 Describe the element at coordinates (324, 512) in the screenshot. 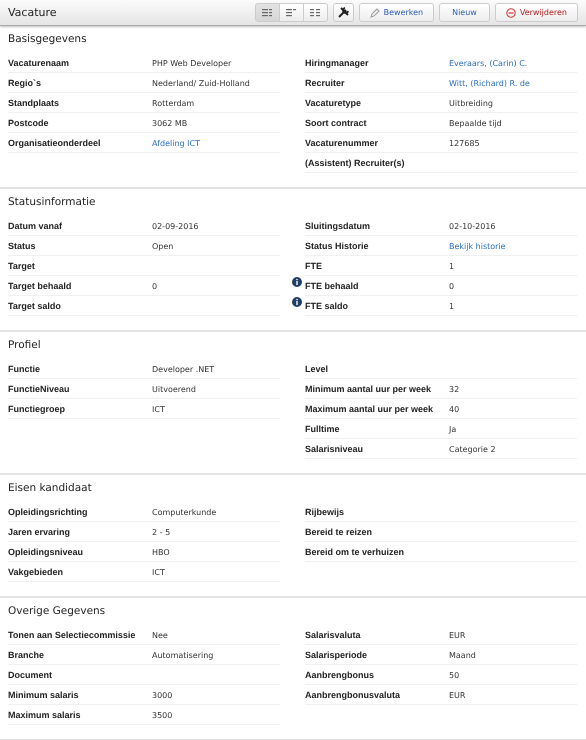

I see `field-label: Rijbewijs` at that location.